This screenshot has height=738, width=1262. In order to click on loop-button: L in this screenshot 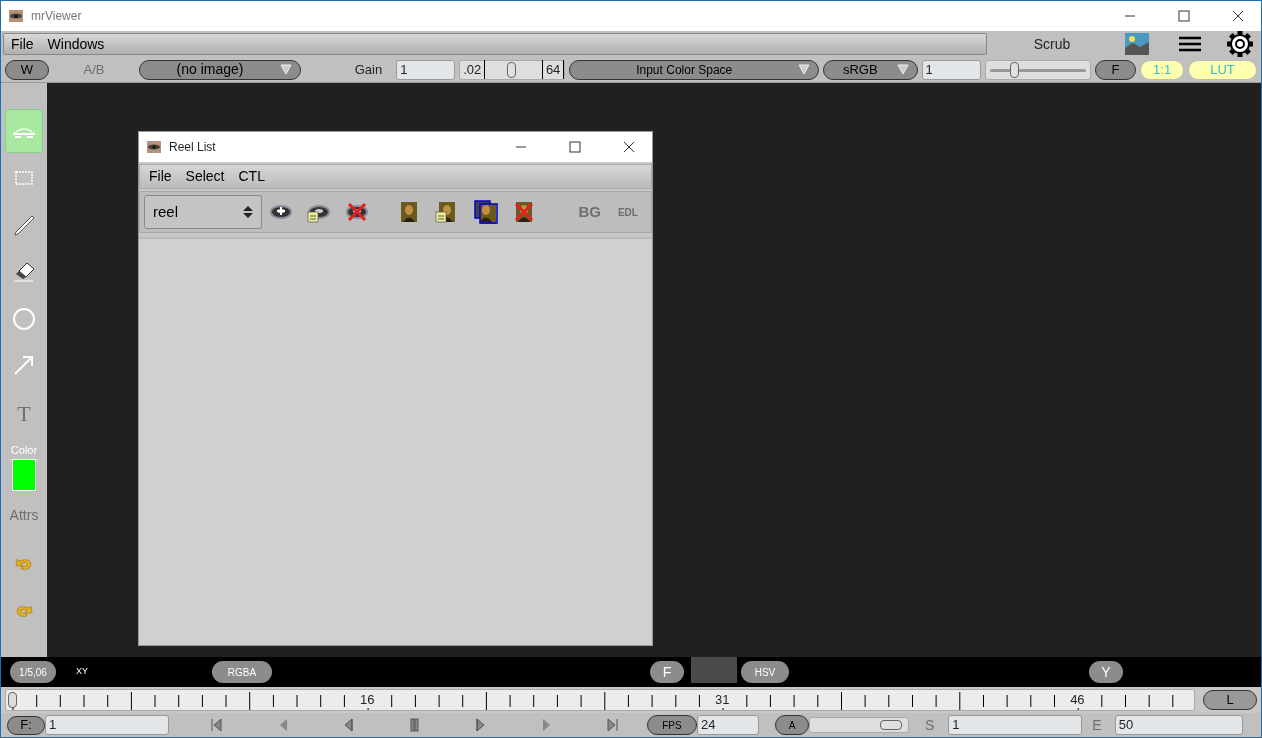, I will do `click(1230, 700)`.